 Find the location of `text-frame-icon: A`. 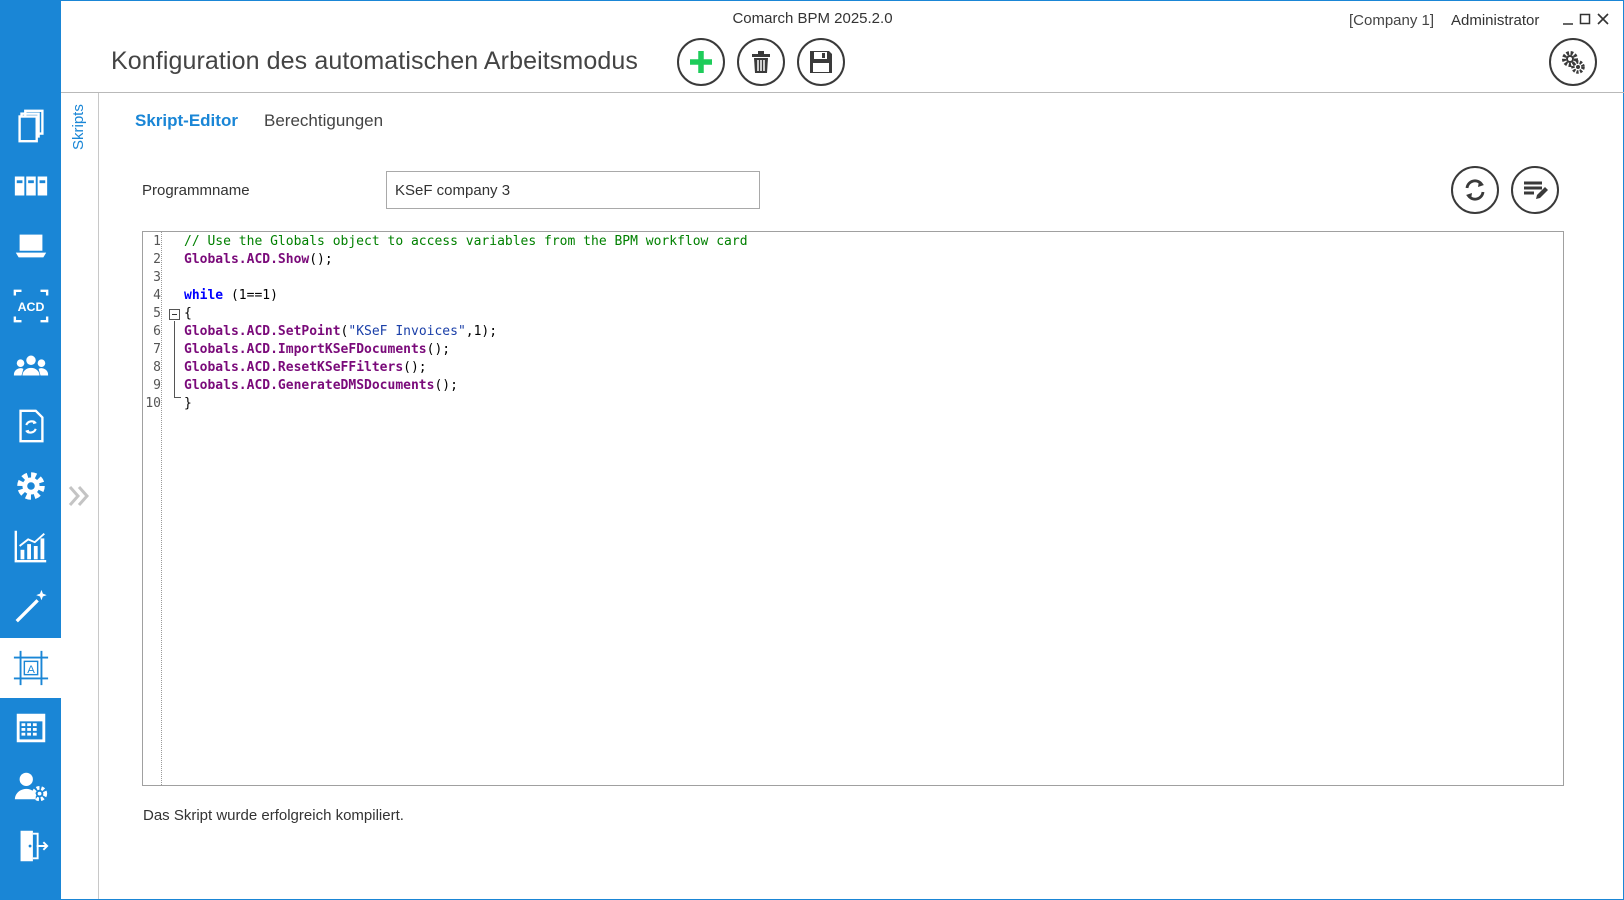

text-frame-icon: A is located at coordinates (30, 668).